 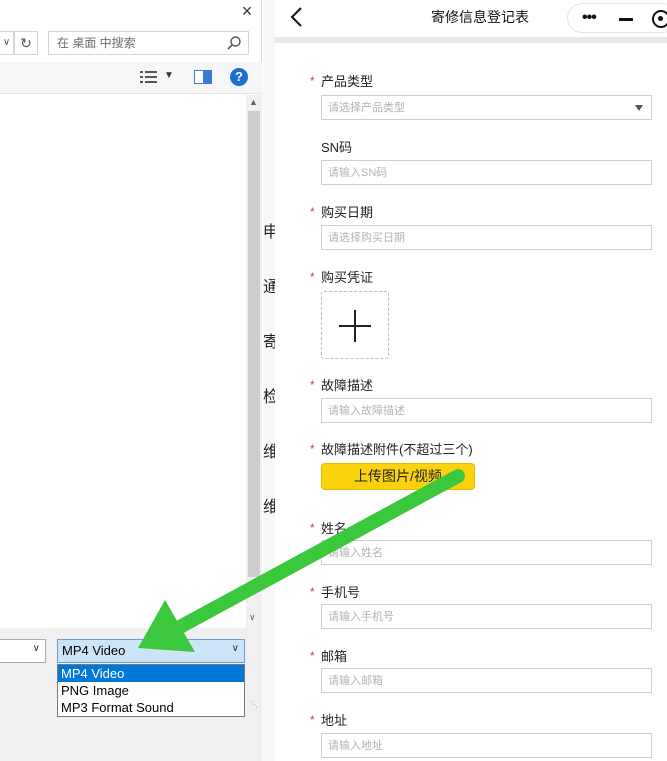 What do you see at coordinates (254, 344) in the screenshot?
I see `scrollbar-thumb` at bounding box center [254, 344].